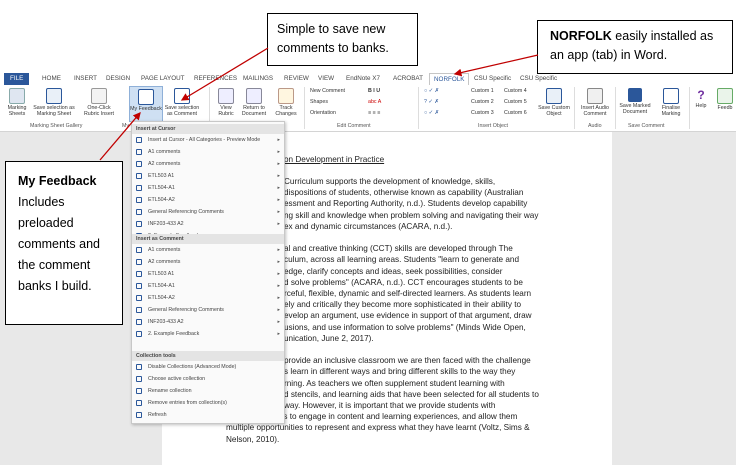 Image resolution: width=736 pixels, height=465 pixels. I want to click on callout-arrows, so click(319, 104).